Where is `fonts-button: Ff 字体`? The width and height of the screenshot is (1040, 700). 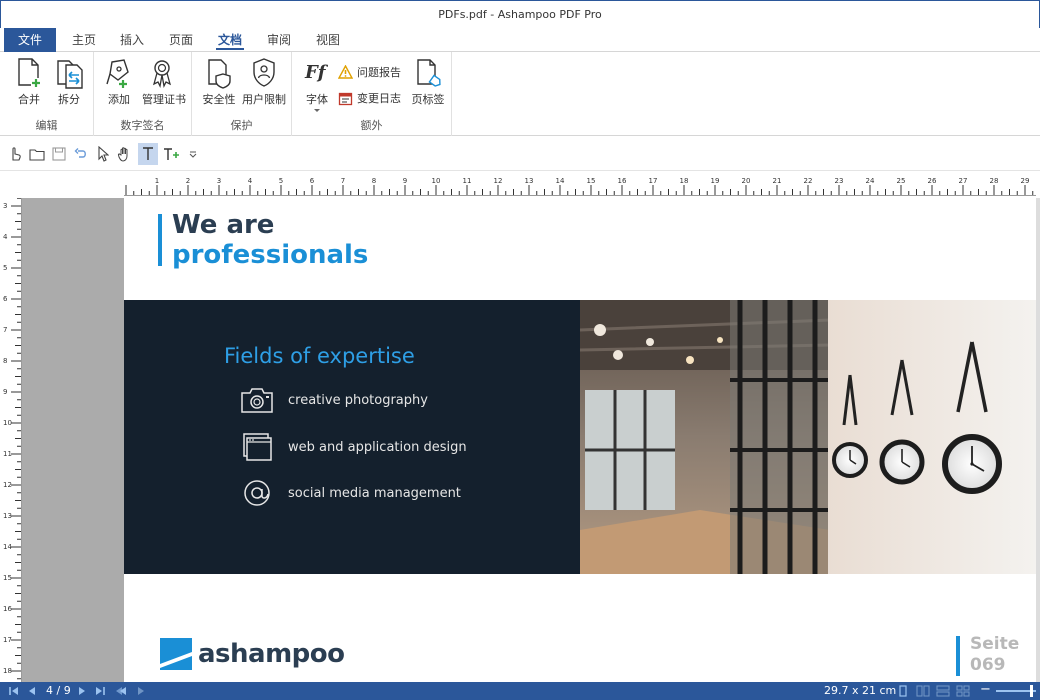 fonts-button: Ff 字体 is located at coordinates (317, 84).